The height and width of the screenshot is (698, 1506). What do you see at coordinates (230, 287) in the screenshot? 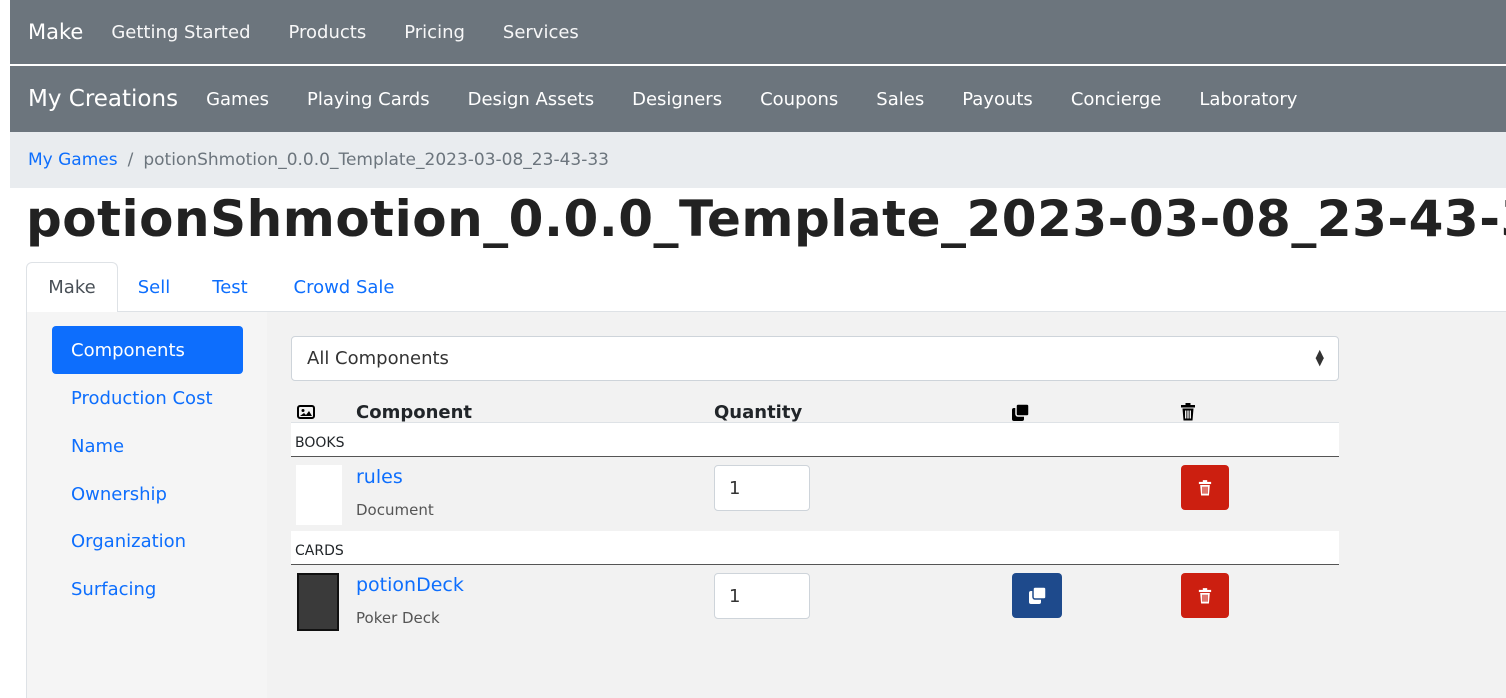
I see `tab-test: Test` at bounding box center [230, 287].